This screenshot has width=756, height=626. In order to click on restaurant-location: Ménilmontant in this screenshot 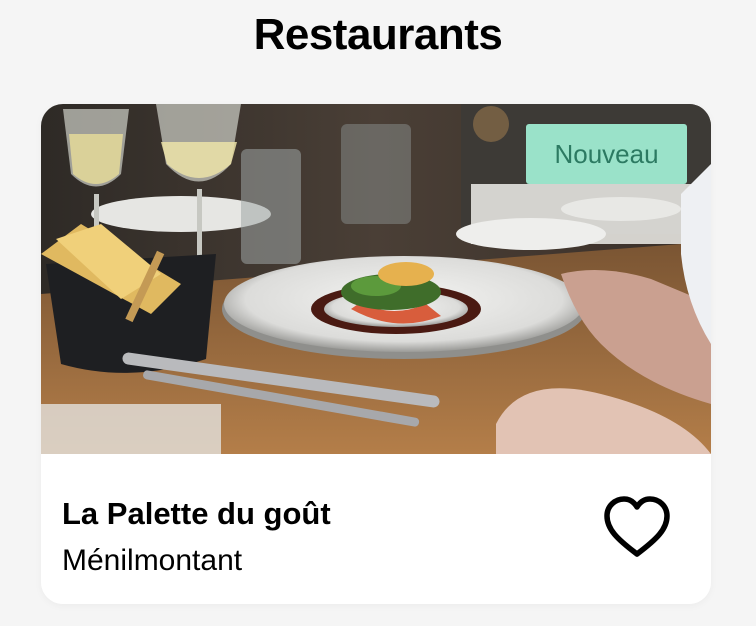, I will do `click(152, 560)`.